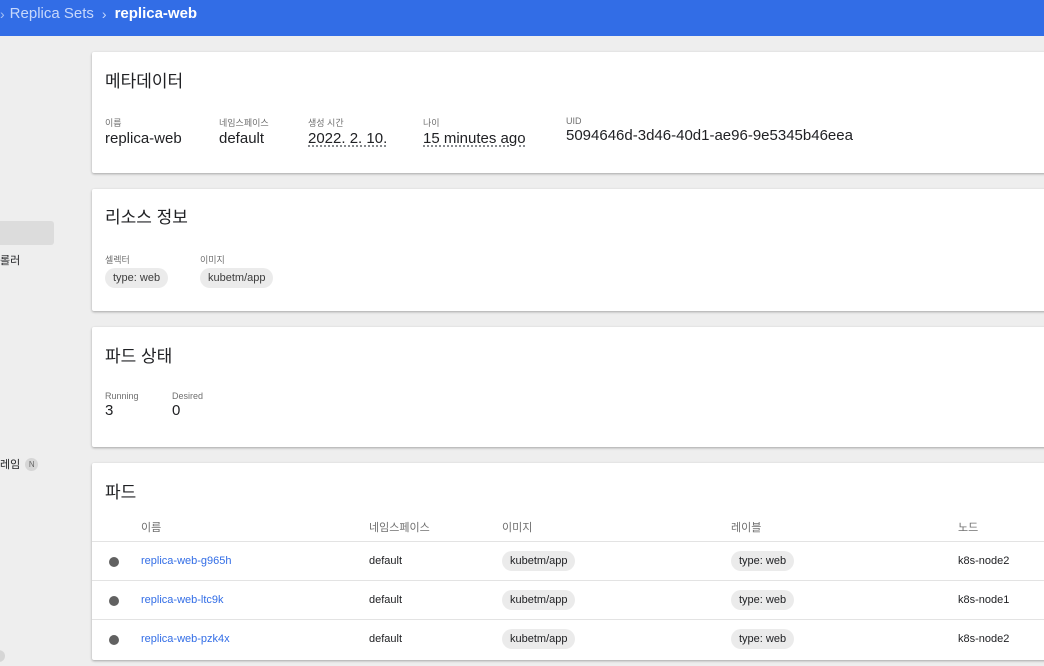 The image size is (1044, 666). Describe the element at coordinates (156, 13) in the screenshot. I see `breadcrumb-current: replica-web` at that location.